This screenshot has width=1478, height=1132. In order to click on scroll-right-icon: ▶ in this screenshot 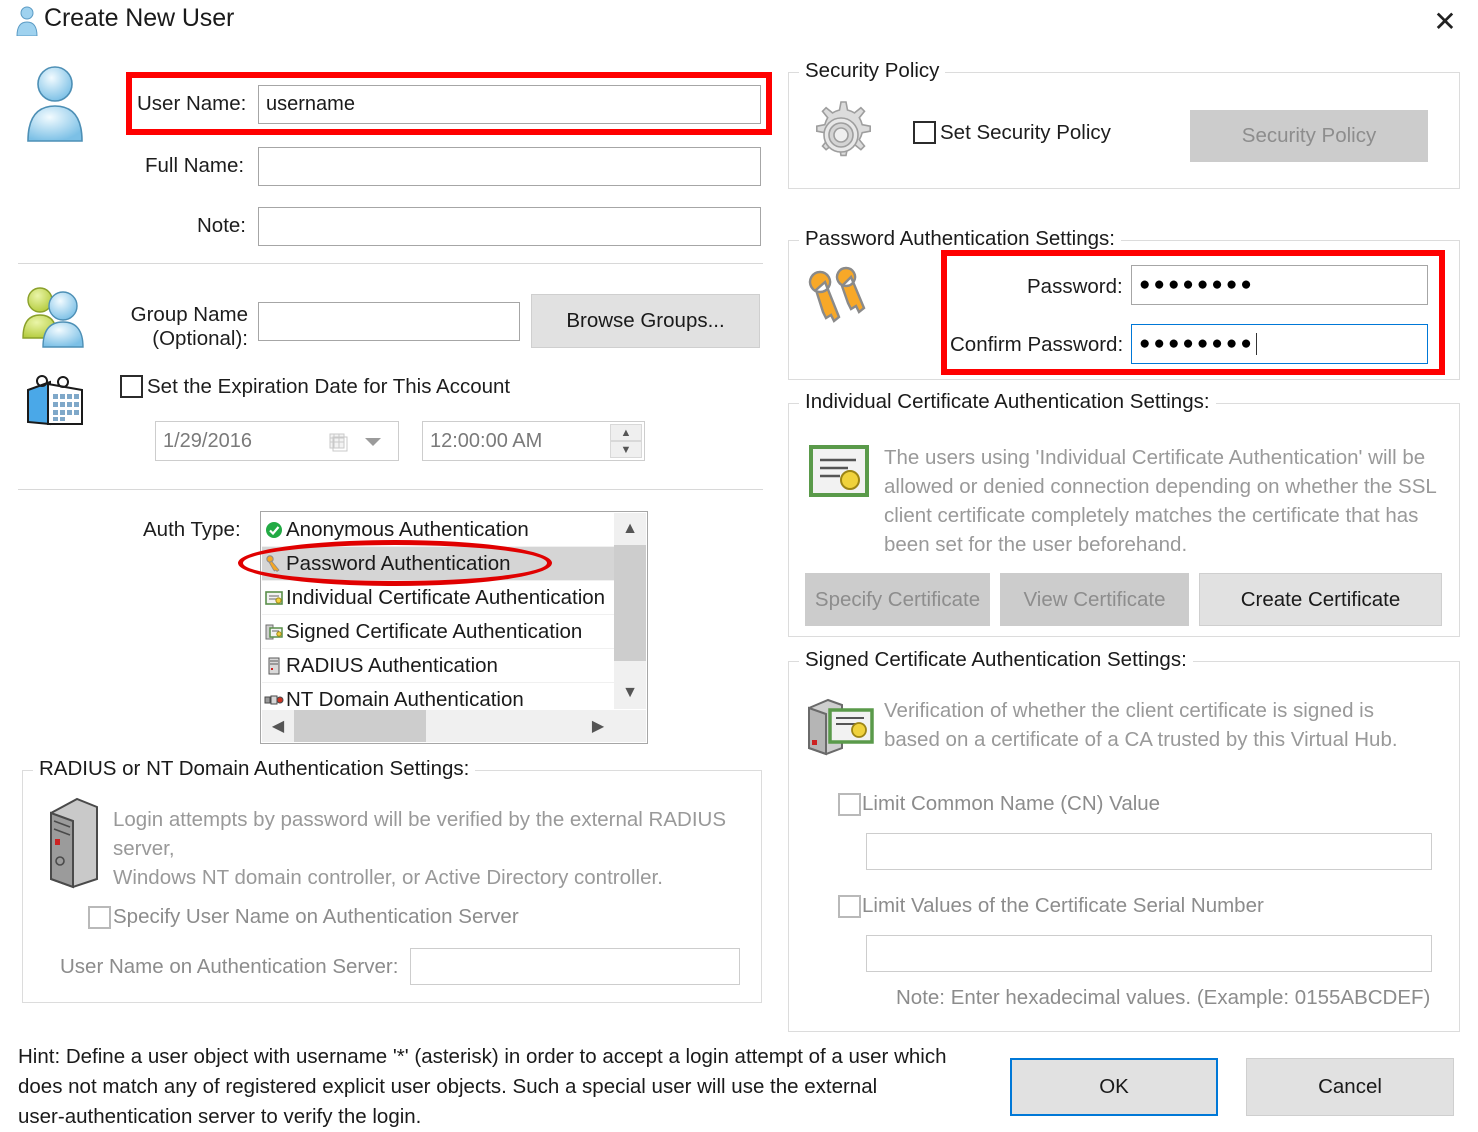, I will do `click(598, 726)`.